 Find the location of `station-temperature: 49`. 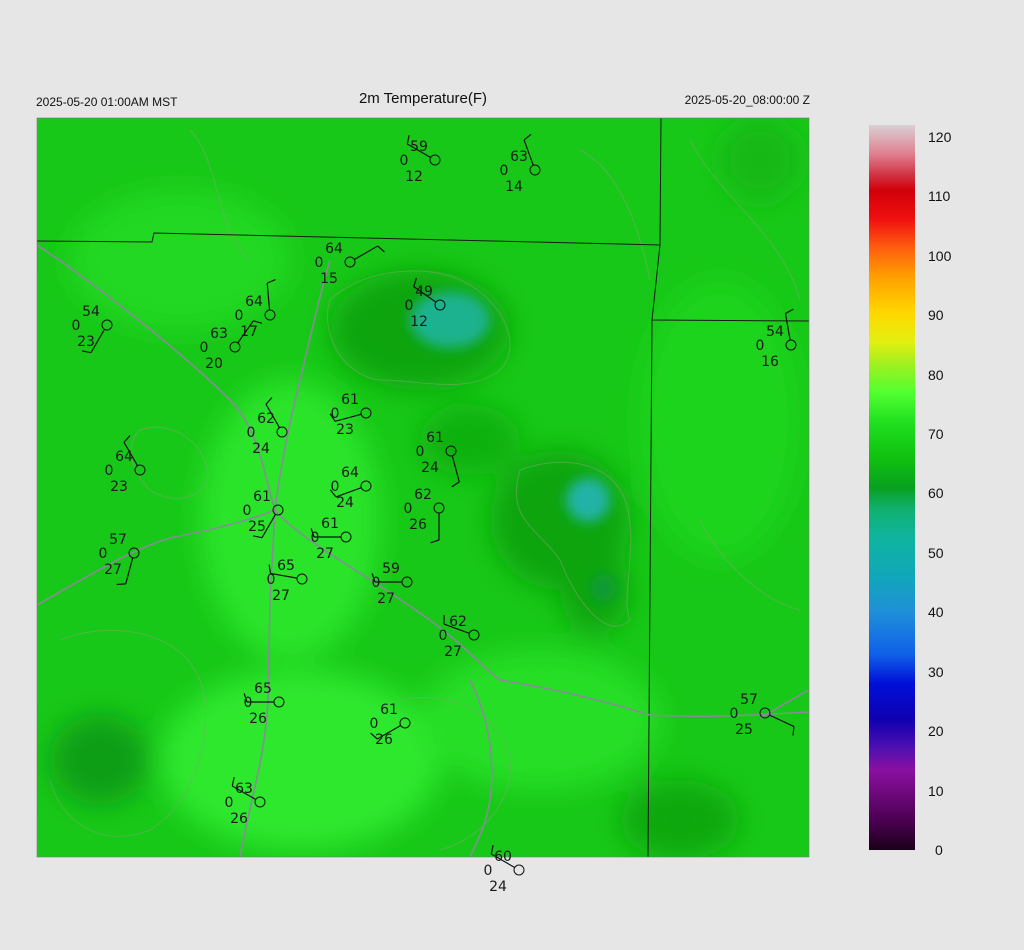

station-temperature: 49 is located at coordinates (424, 292).